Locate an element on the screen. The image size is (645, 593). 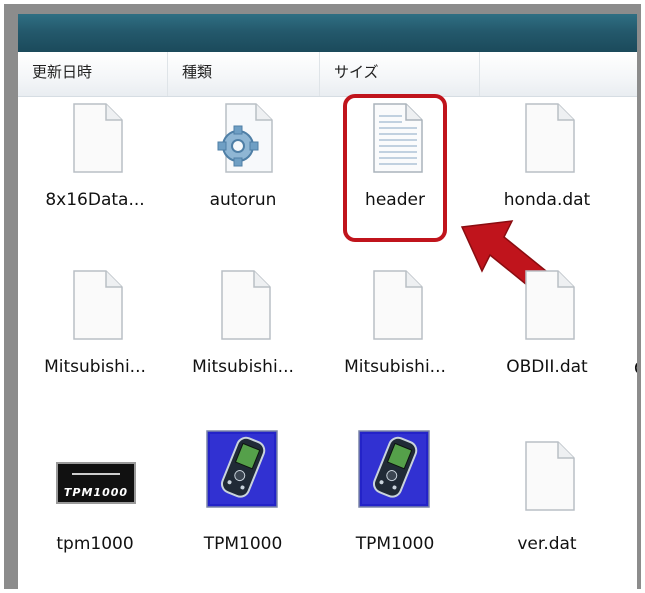
column-size-label: サイズ is located at coordinates (356, 72).